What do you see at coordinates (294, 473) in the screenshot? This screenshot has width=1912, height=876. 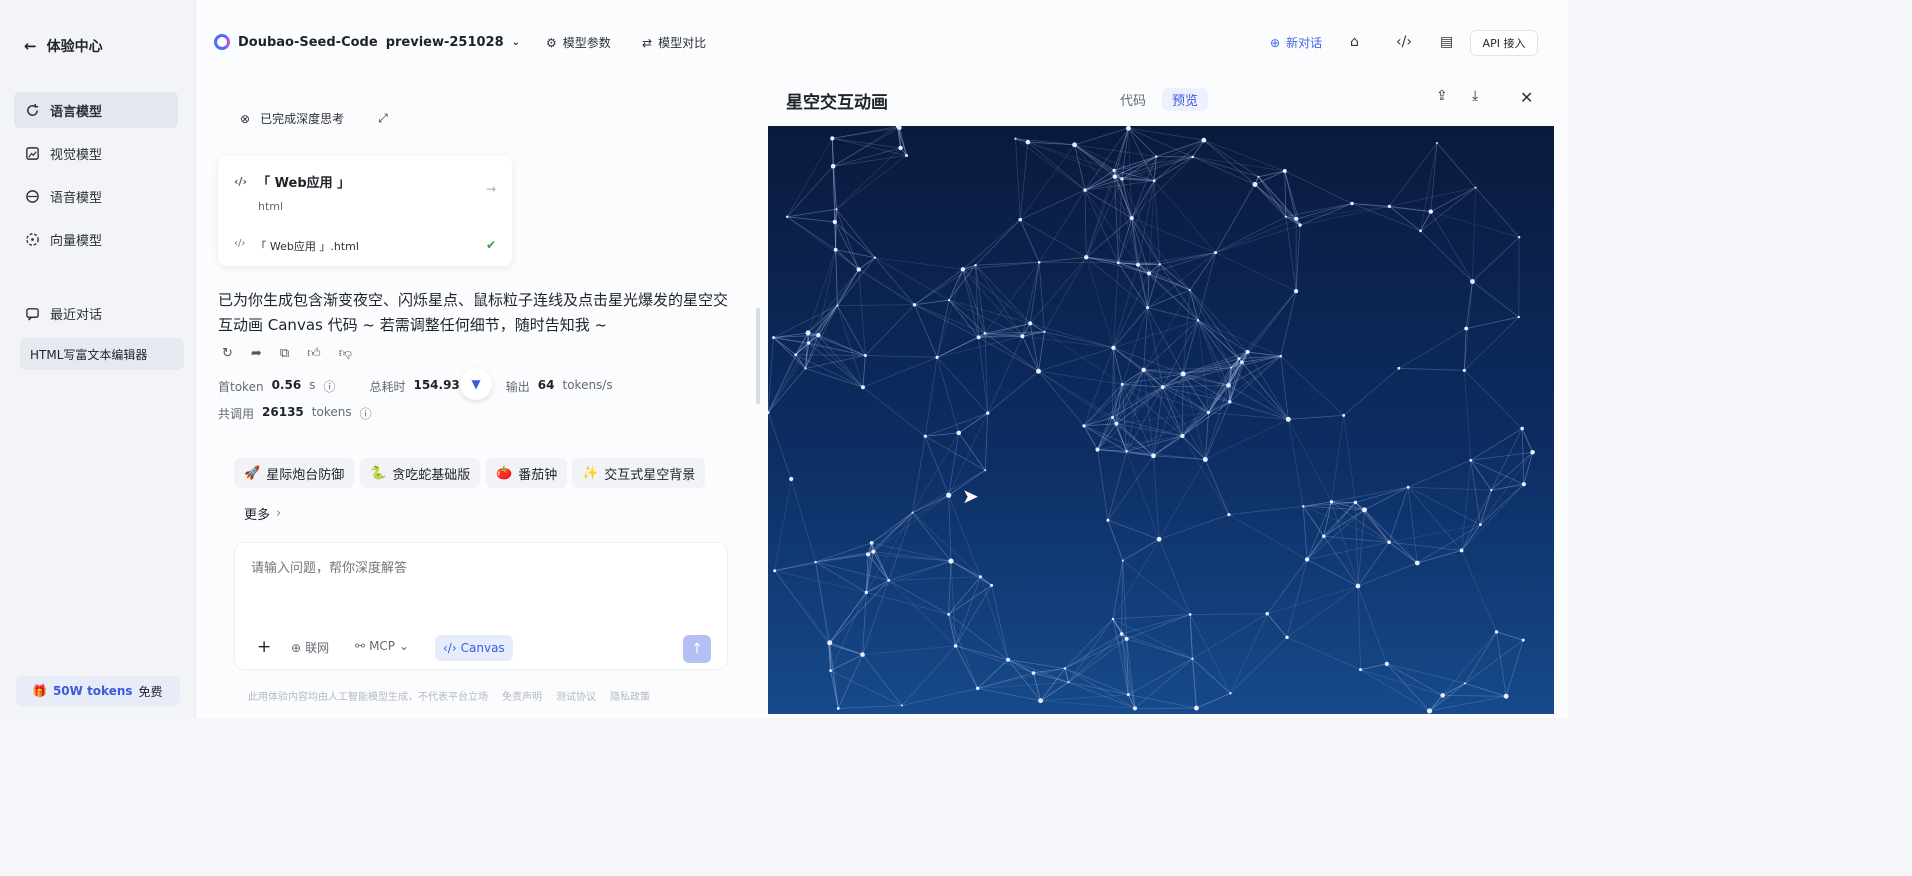 I see `suggestion-chip: 🚀 星际炮台防御` at bounding box center [294, 473].